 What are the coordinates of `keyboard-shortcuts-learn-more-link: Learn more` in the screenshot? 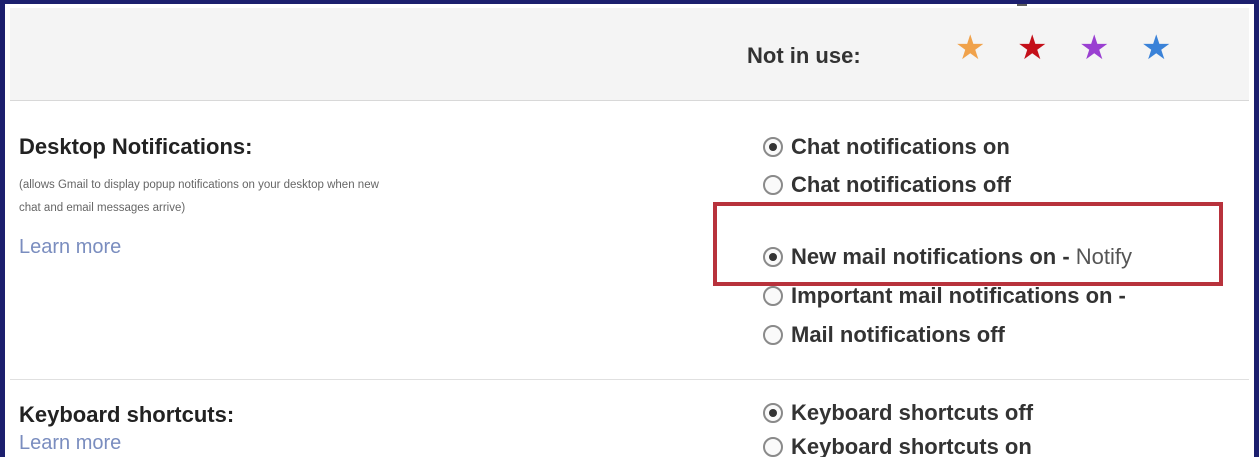 It's located at (70, 443).